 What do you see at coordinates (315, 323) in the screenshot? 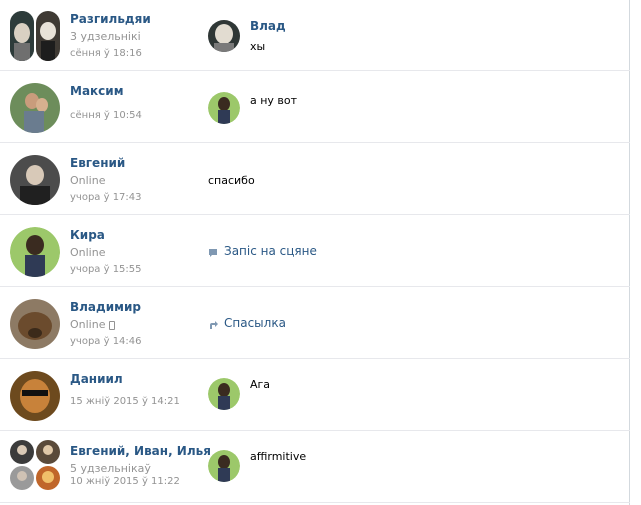
I see `conversation-row: Владимир Online учора ў 14:46 Спасылка` at bounding box center [315, 323].